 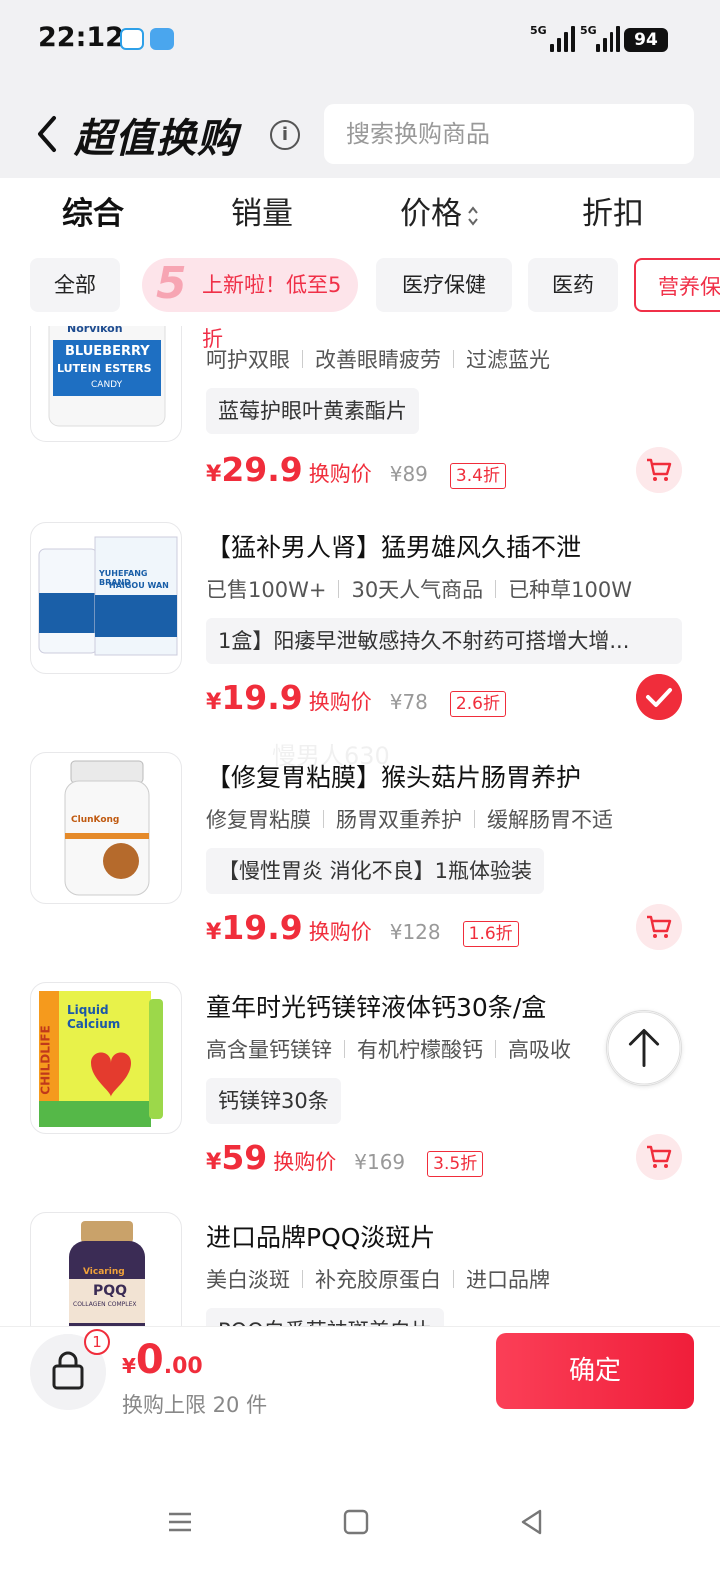 What do you see at coordinates (321, 1237) in the screenshot?
I see `product-title: 进口品牌PQQ淡斑片` at bounding box center [321, 1237].